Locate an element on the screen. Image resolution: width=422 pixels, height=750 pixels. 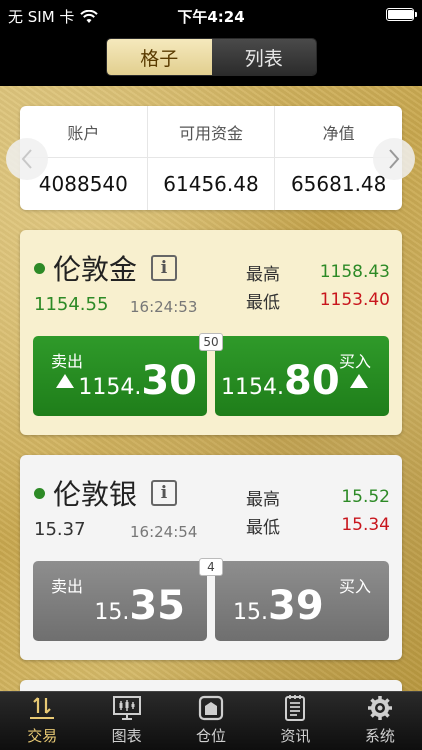
chevron-left-icon is located at coordinates (26, 159).